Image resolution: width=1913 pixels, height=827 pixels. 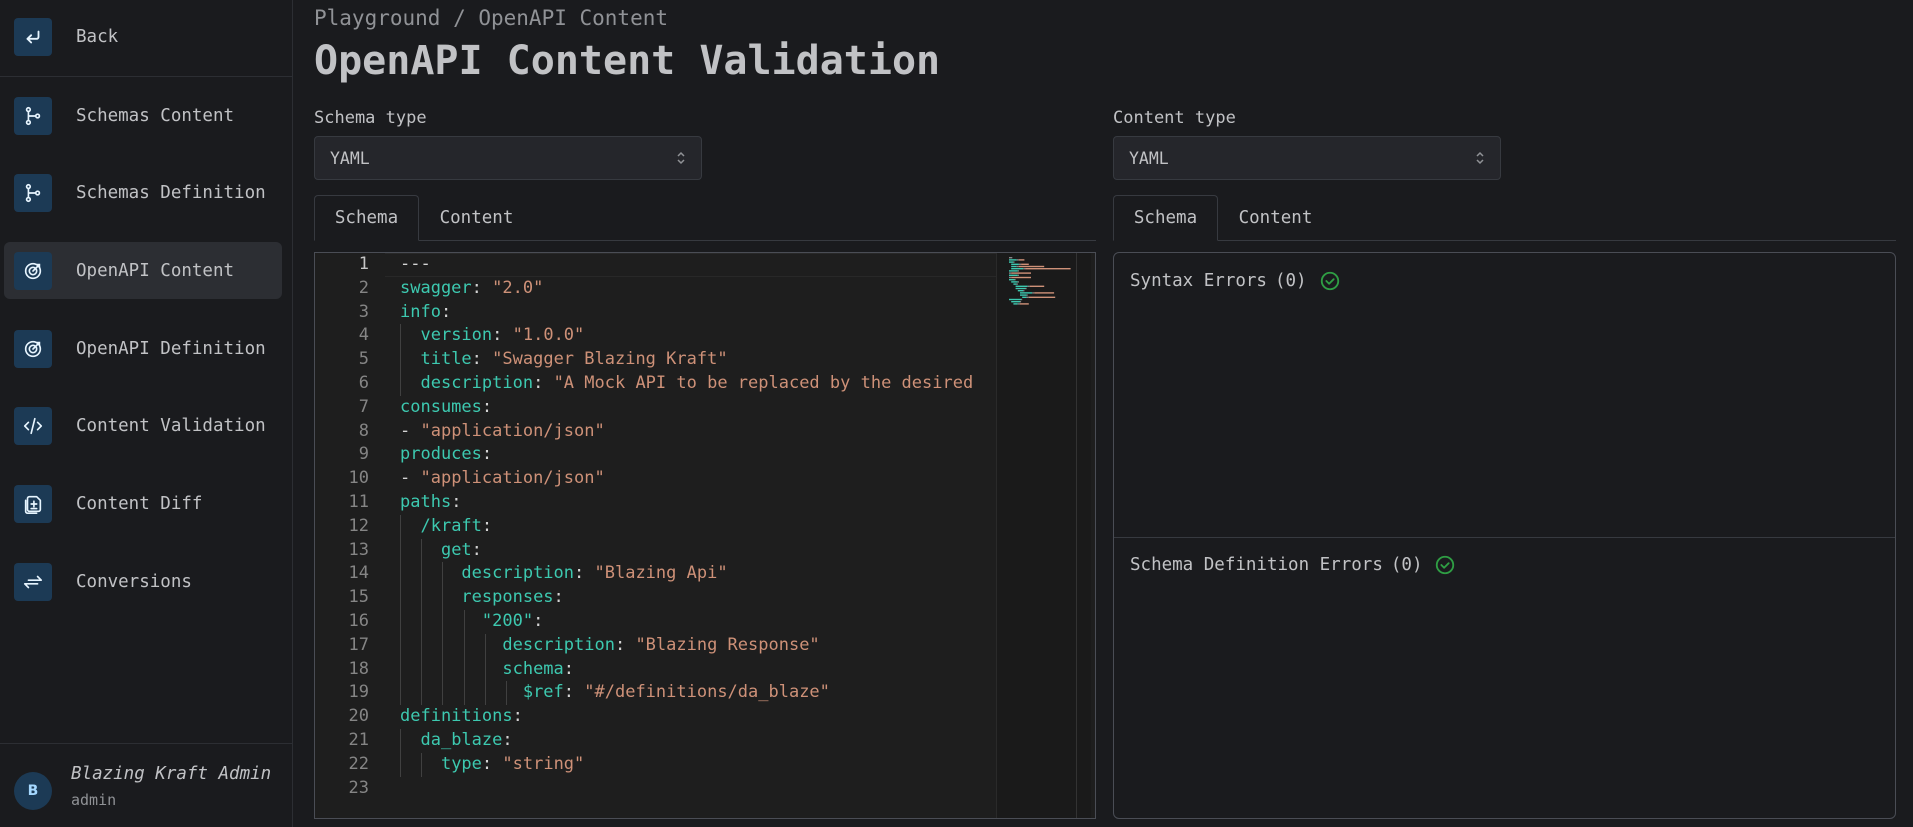 I want to click on sidebar-item-conversions: Conversions, so click(x=143, y=581).